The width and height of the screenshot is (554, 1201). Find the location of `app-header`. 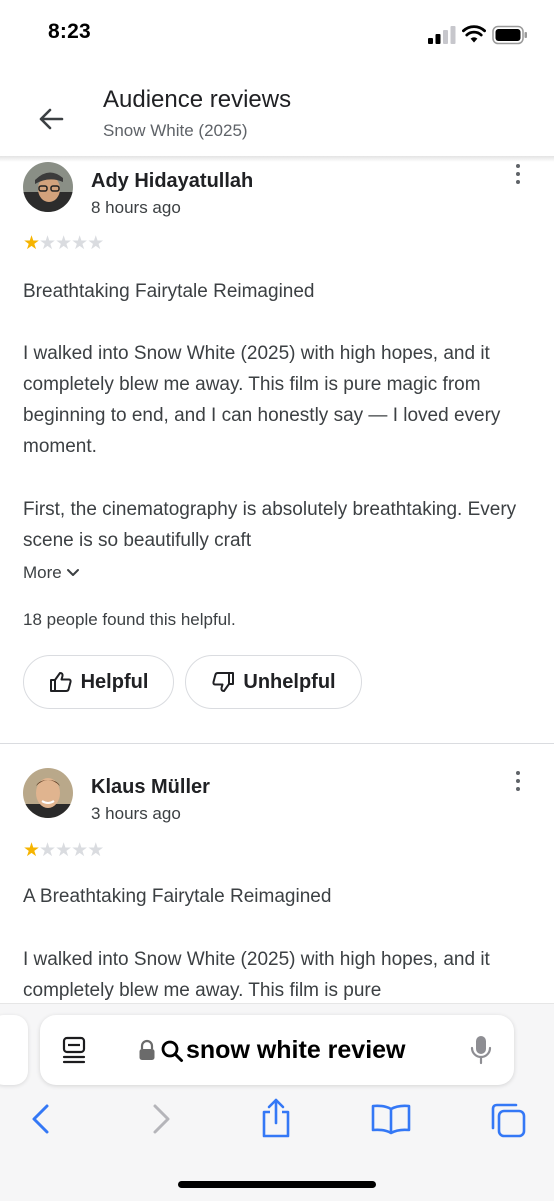

app-header is located at coordinates (277, 114).